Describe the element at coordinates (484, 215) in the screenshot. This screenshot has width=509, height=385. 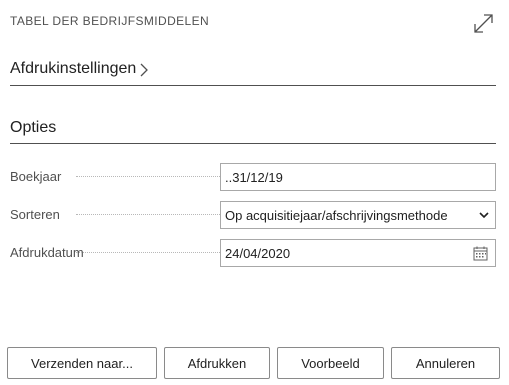
I see `chevron-down-icon` at that location.